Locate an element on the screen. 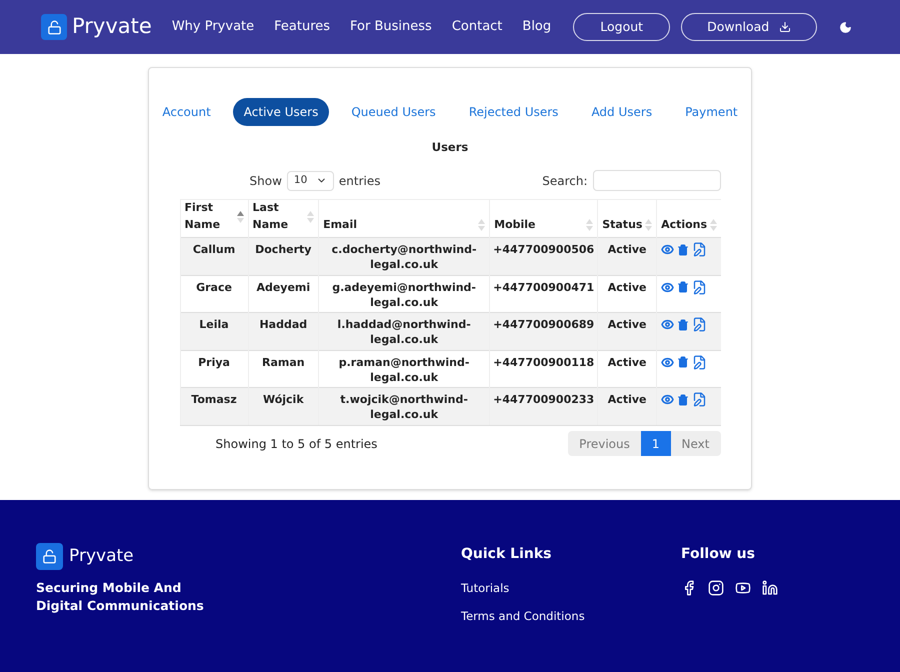 The width and height of the screenshot is (900, 672). quick-links-title: Quick Links is located at coordinates (506, 554).